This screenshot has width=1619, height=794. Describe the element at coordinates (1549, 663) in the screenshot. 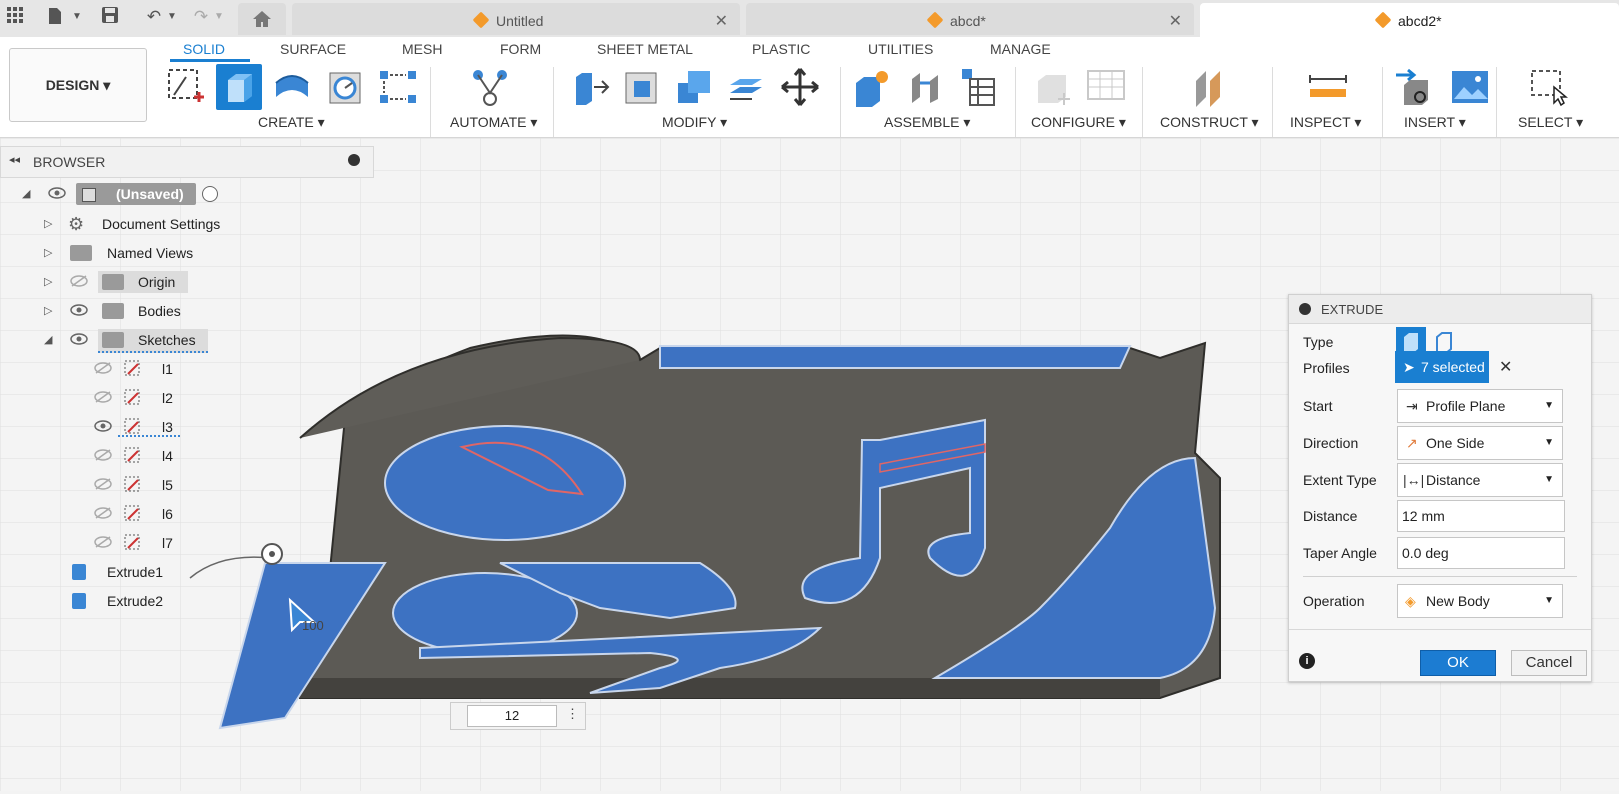

I see `cancel-button: Cancel` at that location.